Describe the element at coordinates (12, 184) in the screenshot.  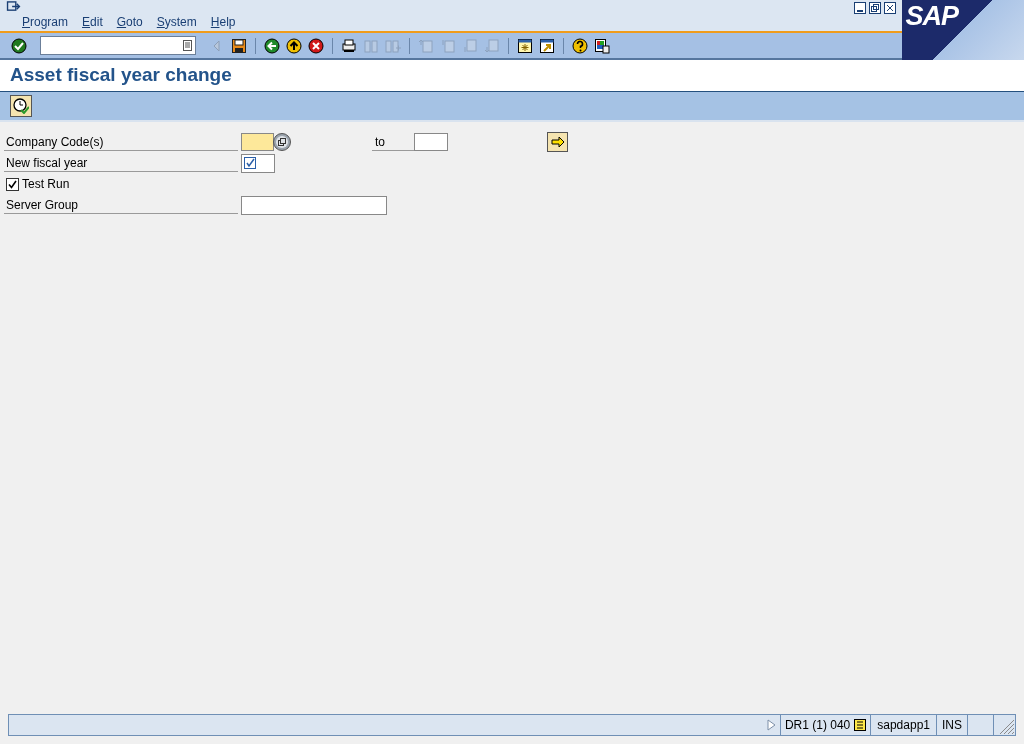
I see `checkbox` at that location.